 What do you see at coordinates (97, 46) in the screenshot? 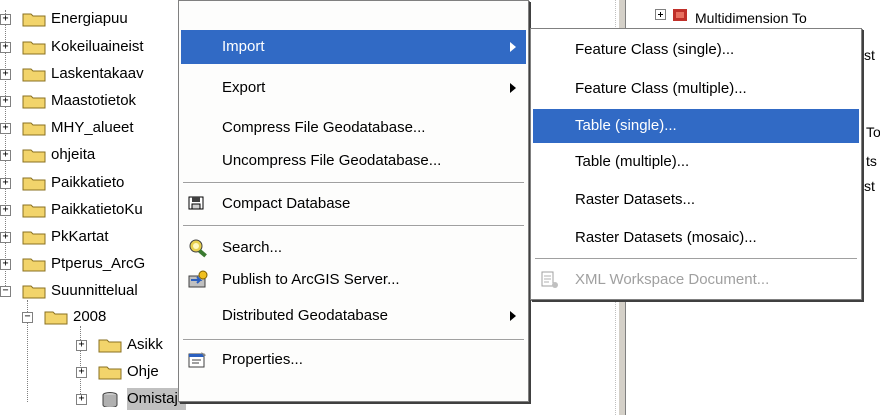
I see `tree-item-label: Kokeiluaineist` at bounding box center [97, 46].